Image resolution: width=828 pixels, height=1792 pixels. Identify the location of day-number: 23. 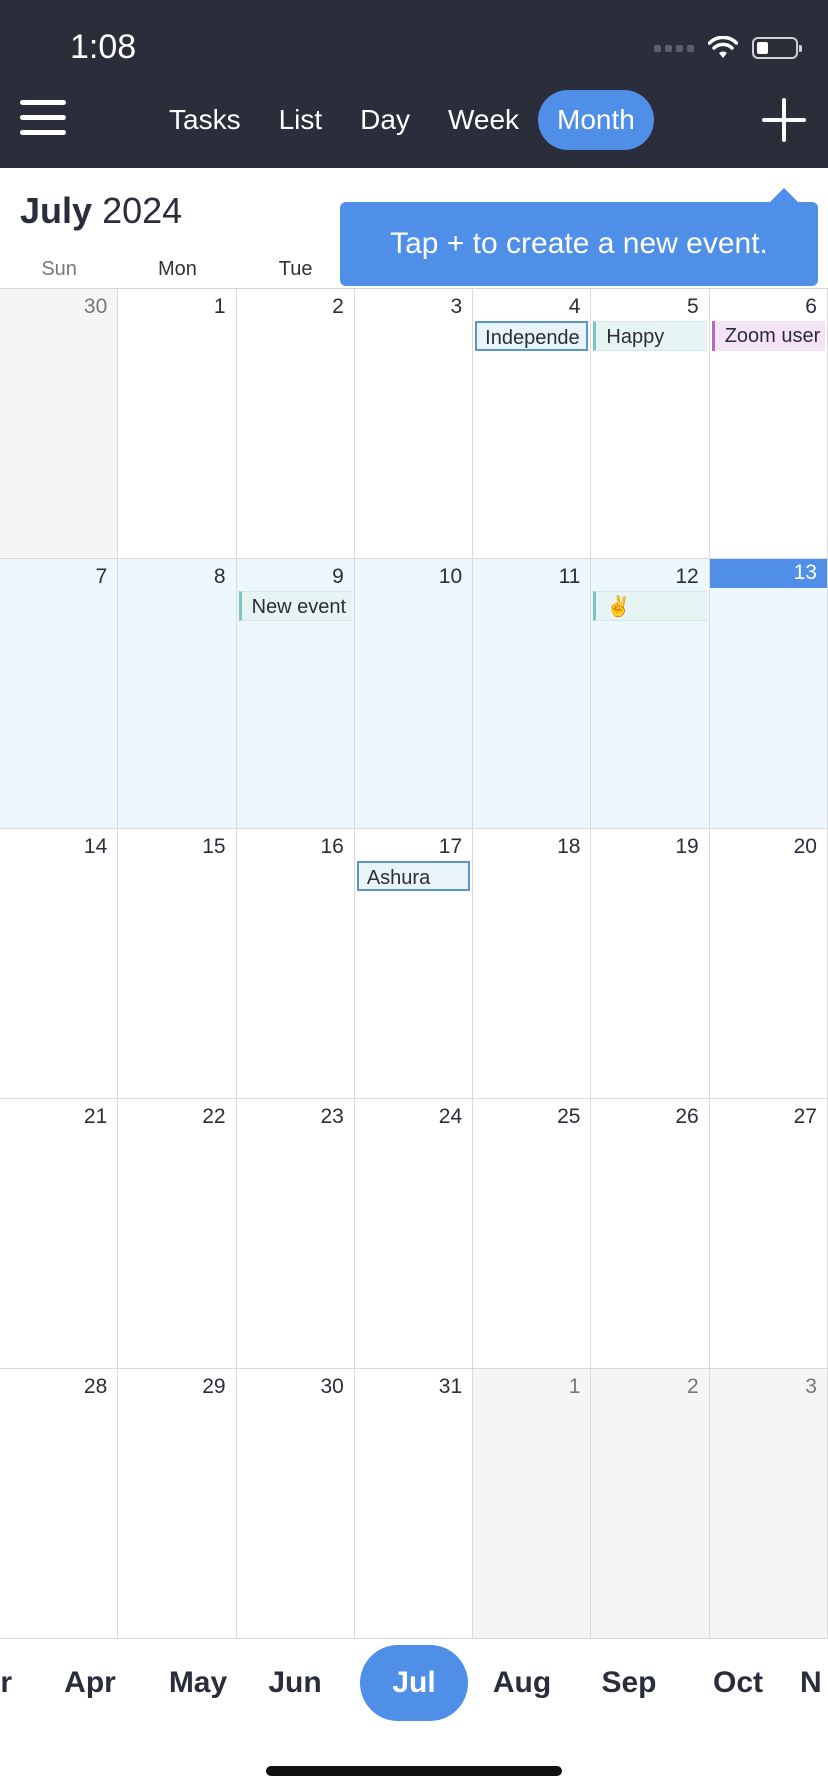
(332, 1116).